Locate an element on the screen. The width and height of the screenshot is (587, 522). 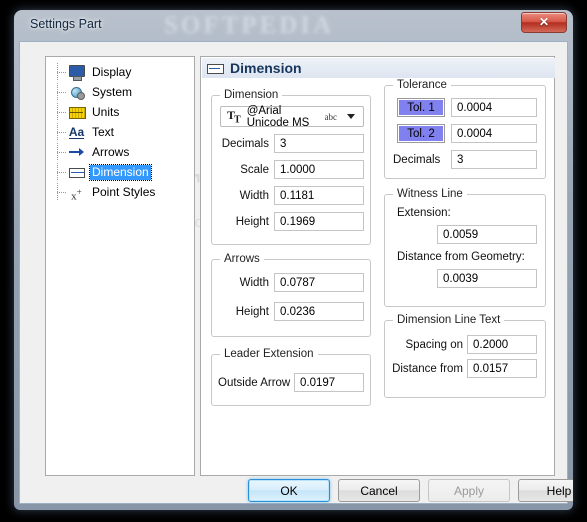
apply-button-label: Apply is located at coordinates (469, 490).